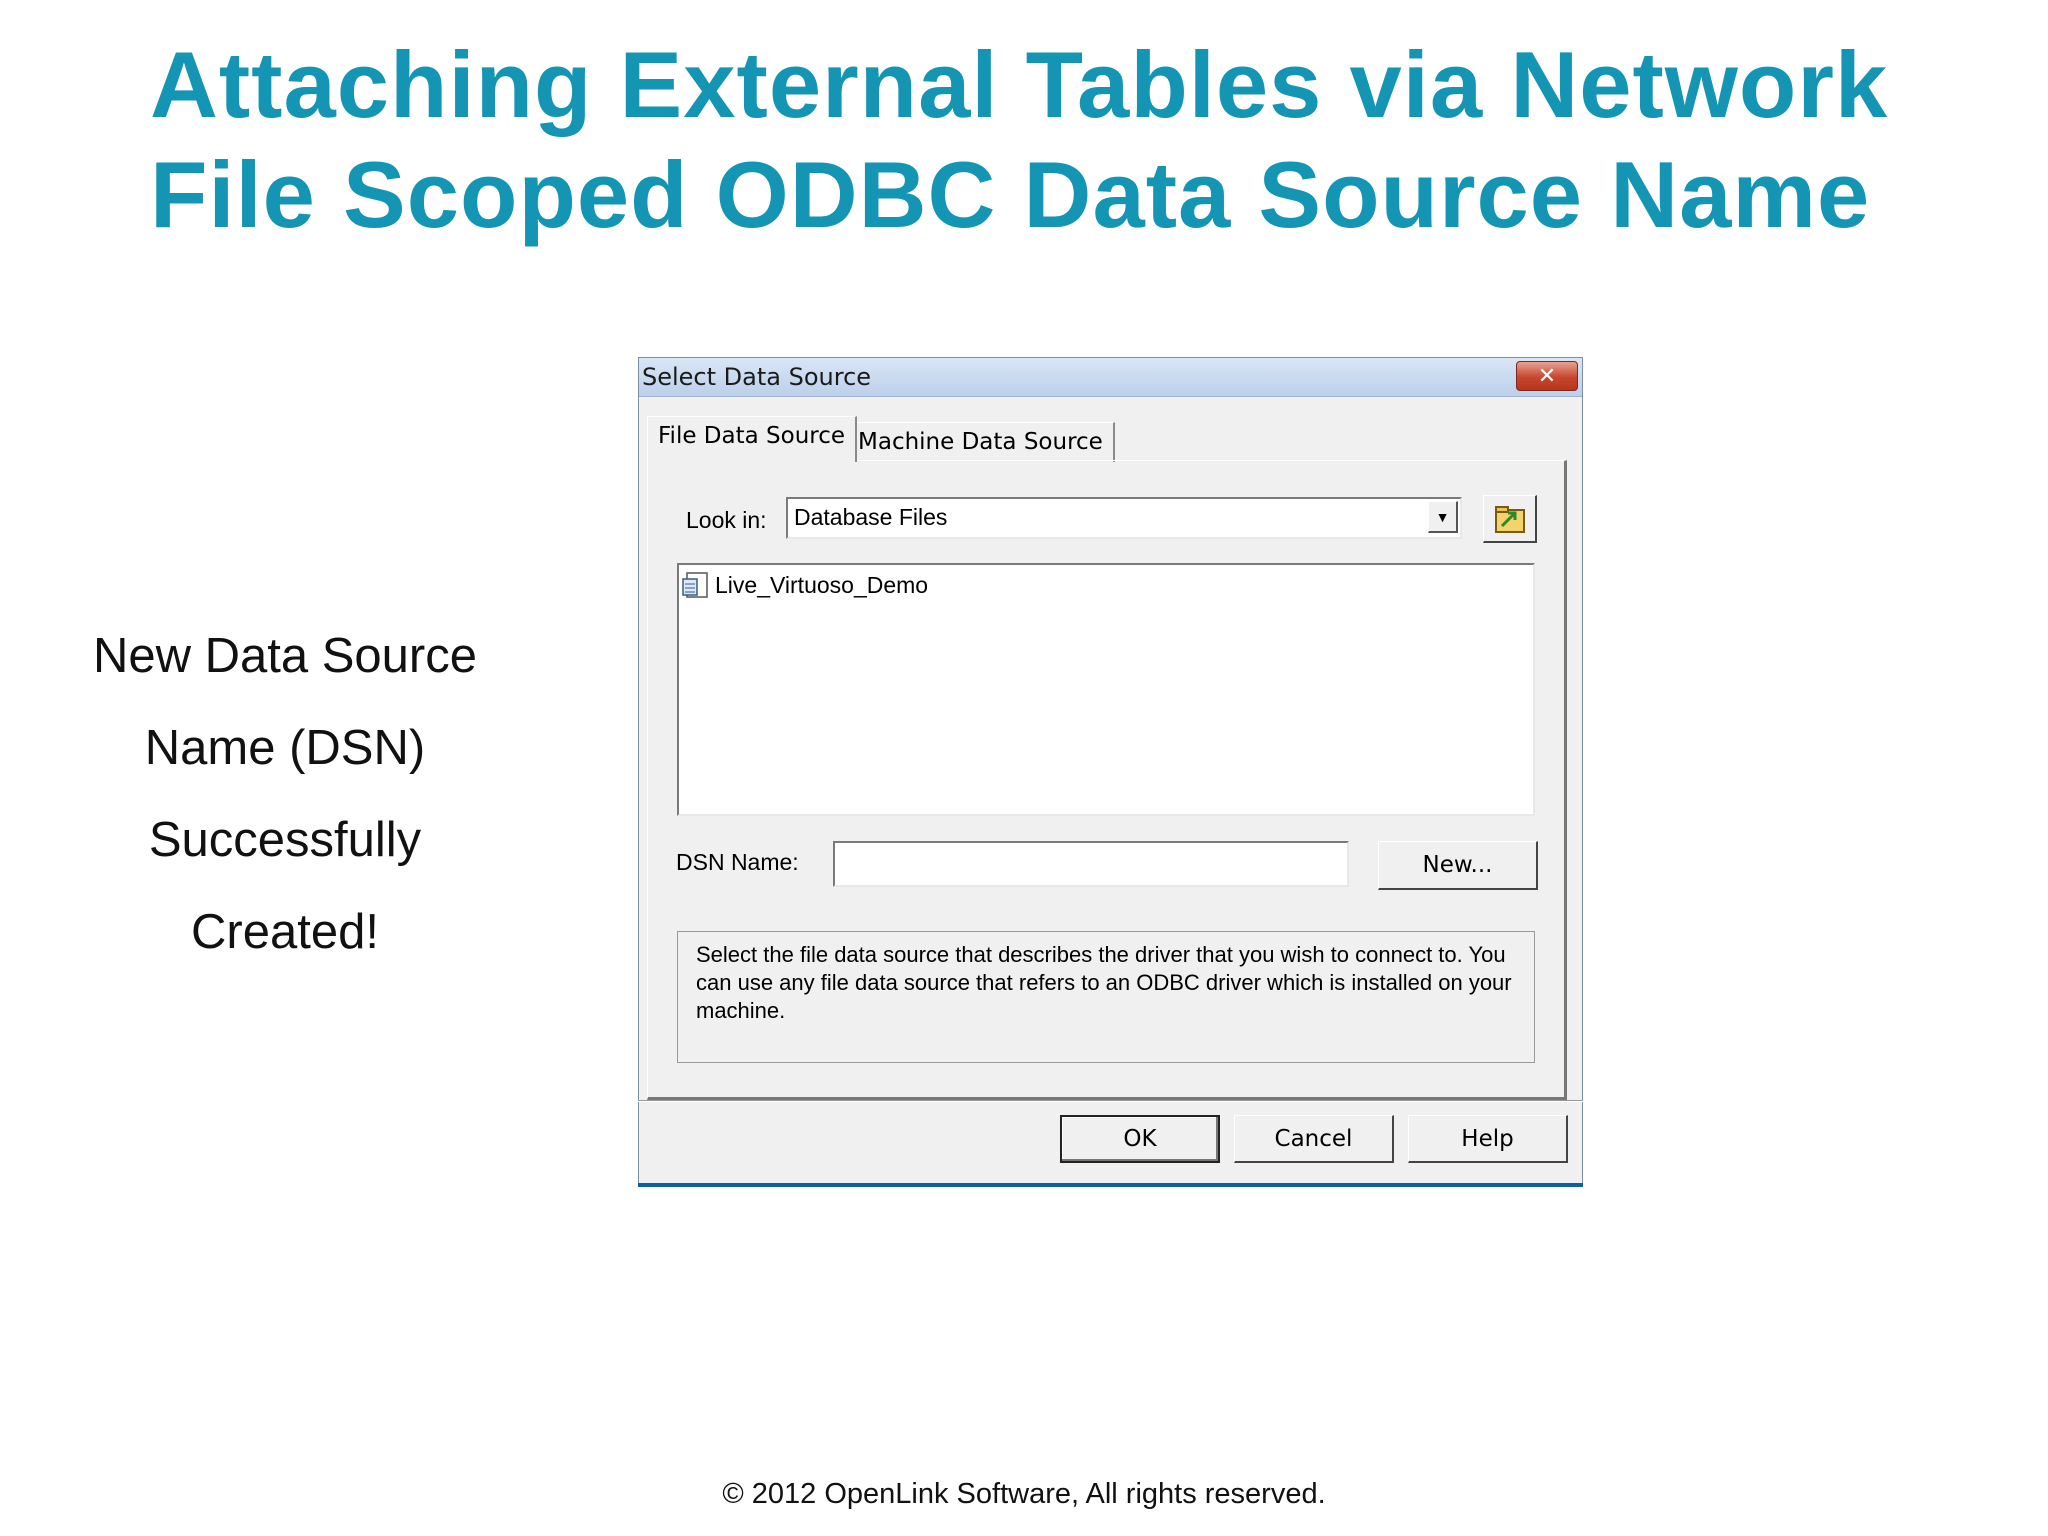 Image resolution: width=2048 pixels, height=1536 pixels. What do you see at coordinates (1110, 377) in the screenshot?
I see `dialog-titlebar: Select Data Source ✕` at bounding box center [1110, 377].